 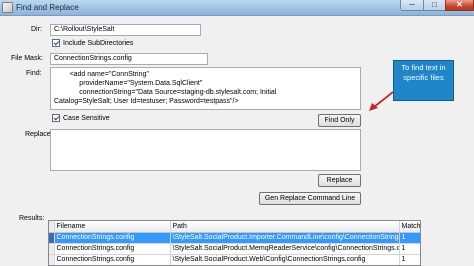 What do you see at coordinates (112, 227) in the screenshot?
I see `column-header-filename: Filename` at bounding box center [112, 227].